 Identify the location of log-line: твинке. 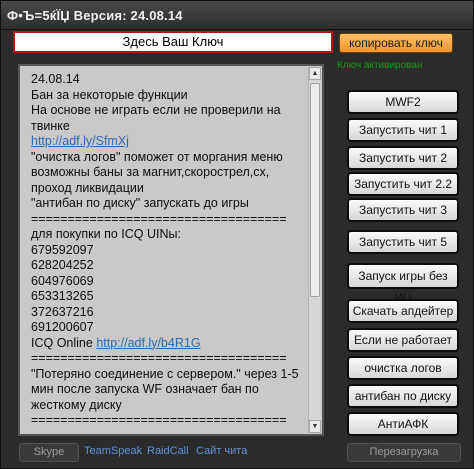
(171, 127).